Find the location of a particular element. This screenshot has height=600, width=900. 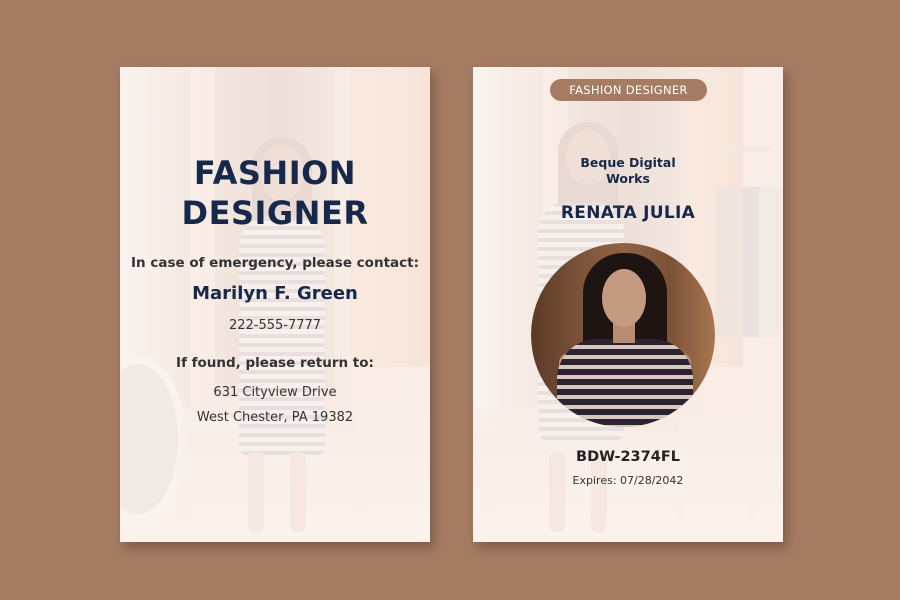

employee-id-code: BDW-2374FL is located at coordinates (628, 457).